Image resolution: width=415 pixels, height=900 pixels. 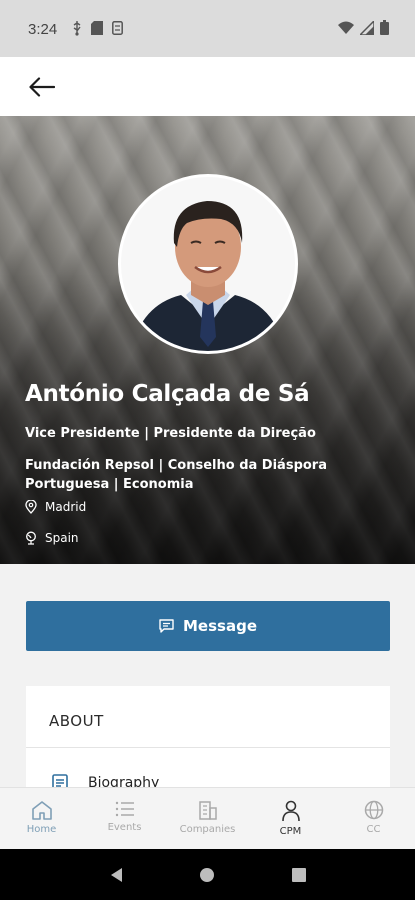 I want to click on avatar-photo, so click(x=208, y=264).